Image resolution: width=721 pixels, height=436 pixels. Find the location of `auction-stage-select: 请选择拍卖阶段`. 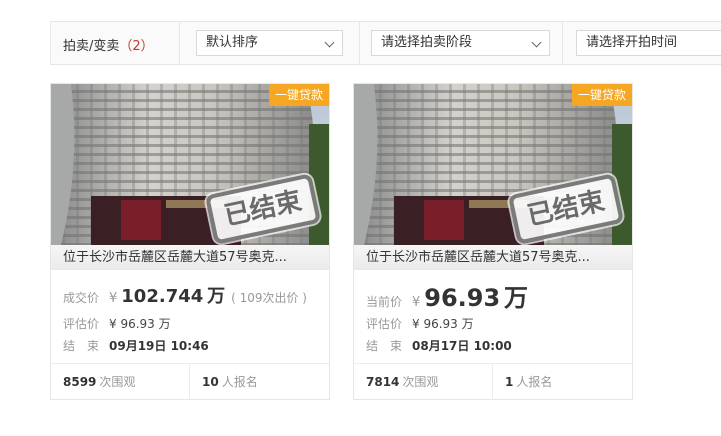

auction-stage-select: 请选择拍卖阶段 is located at coordinates (460, 43).